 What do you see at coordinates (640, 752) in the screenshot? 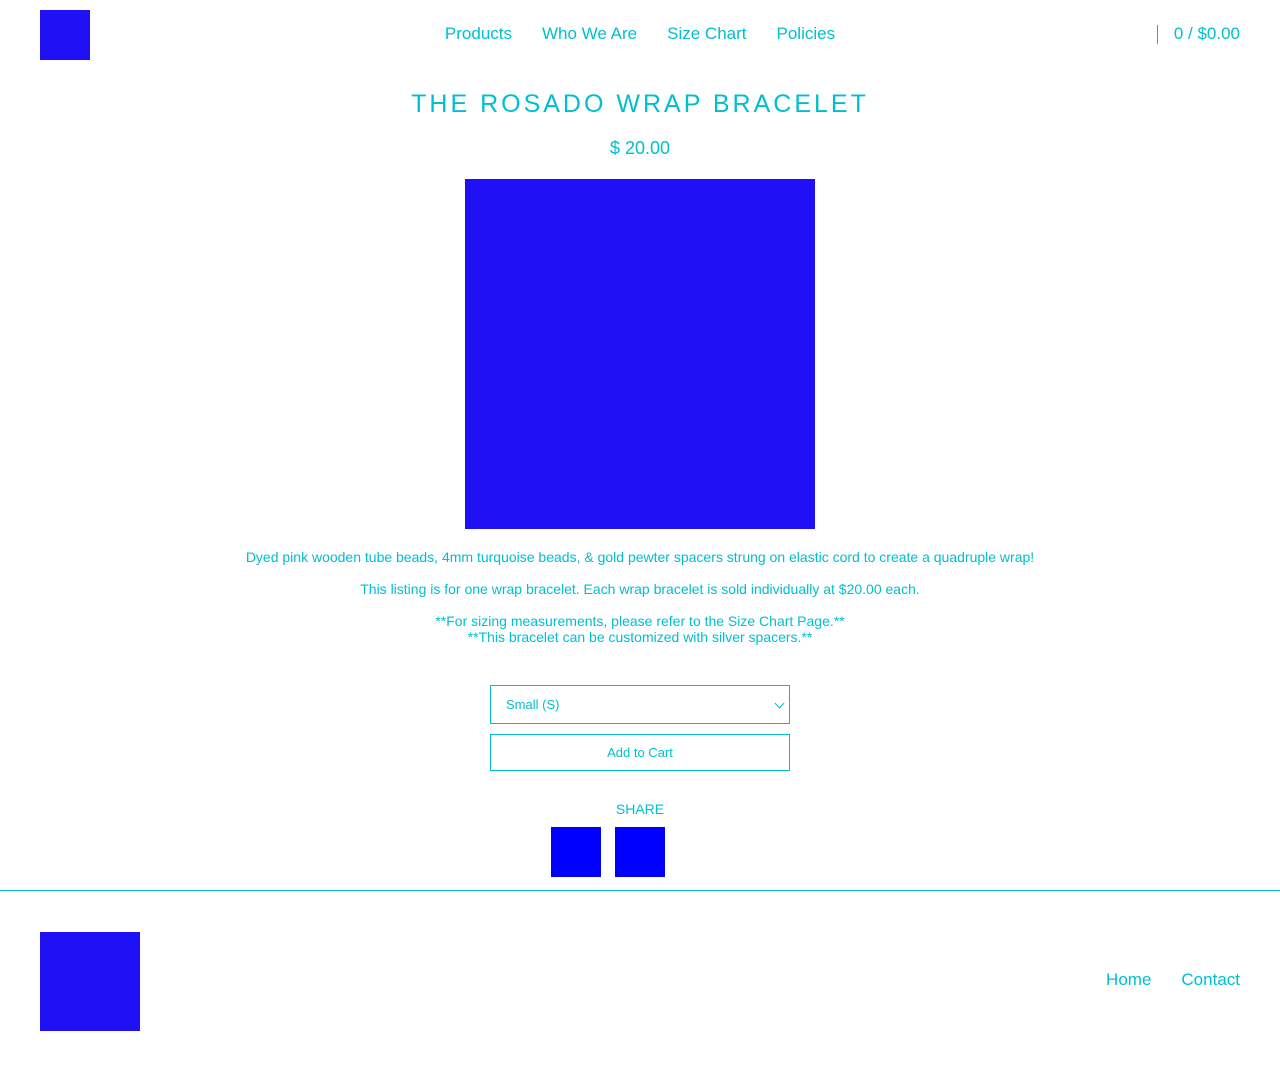
I see `add-to-cart-button: Add to Cart` at bounding box center [640, 752].